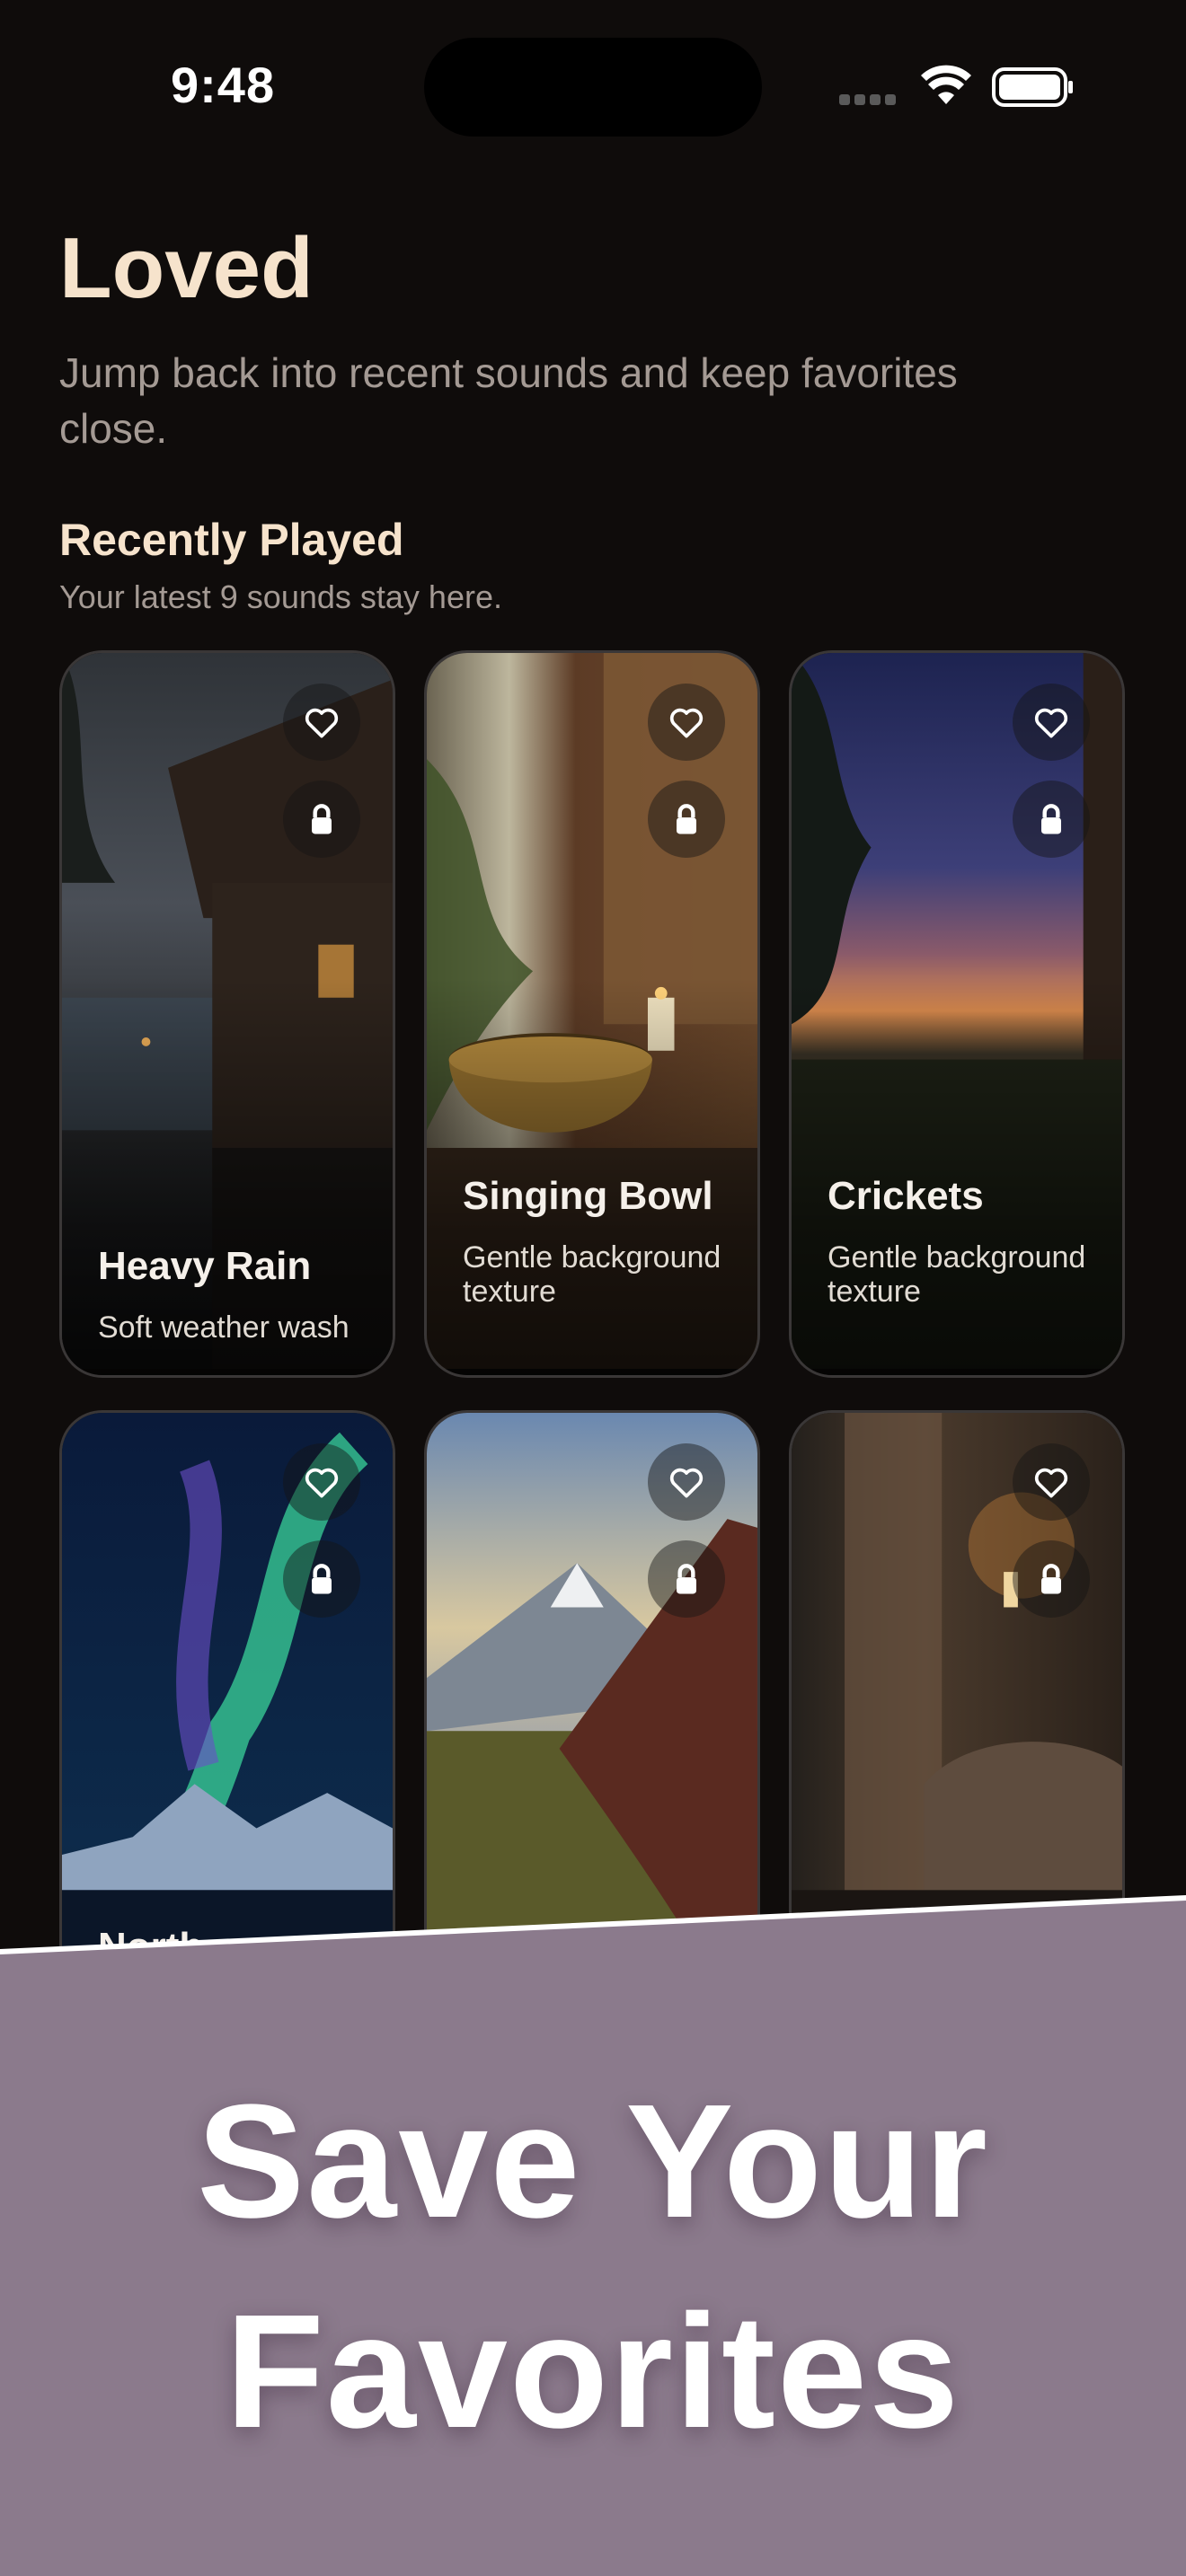 This screenshot has width=1186, height=2576. What do you see at coordinates (946, 84) in the screenshot?
I see `wifi-icon` at bounding box center [946, 84].